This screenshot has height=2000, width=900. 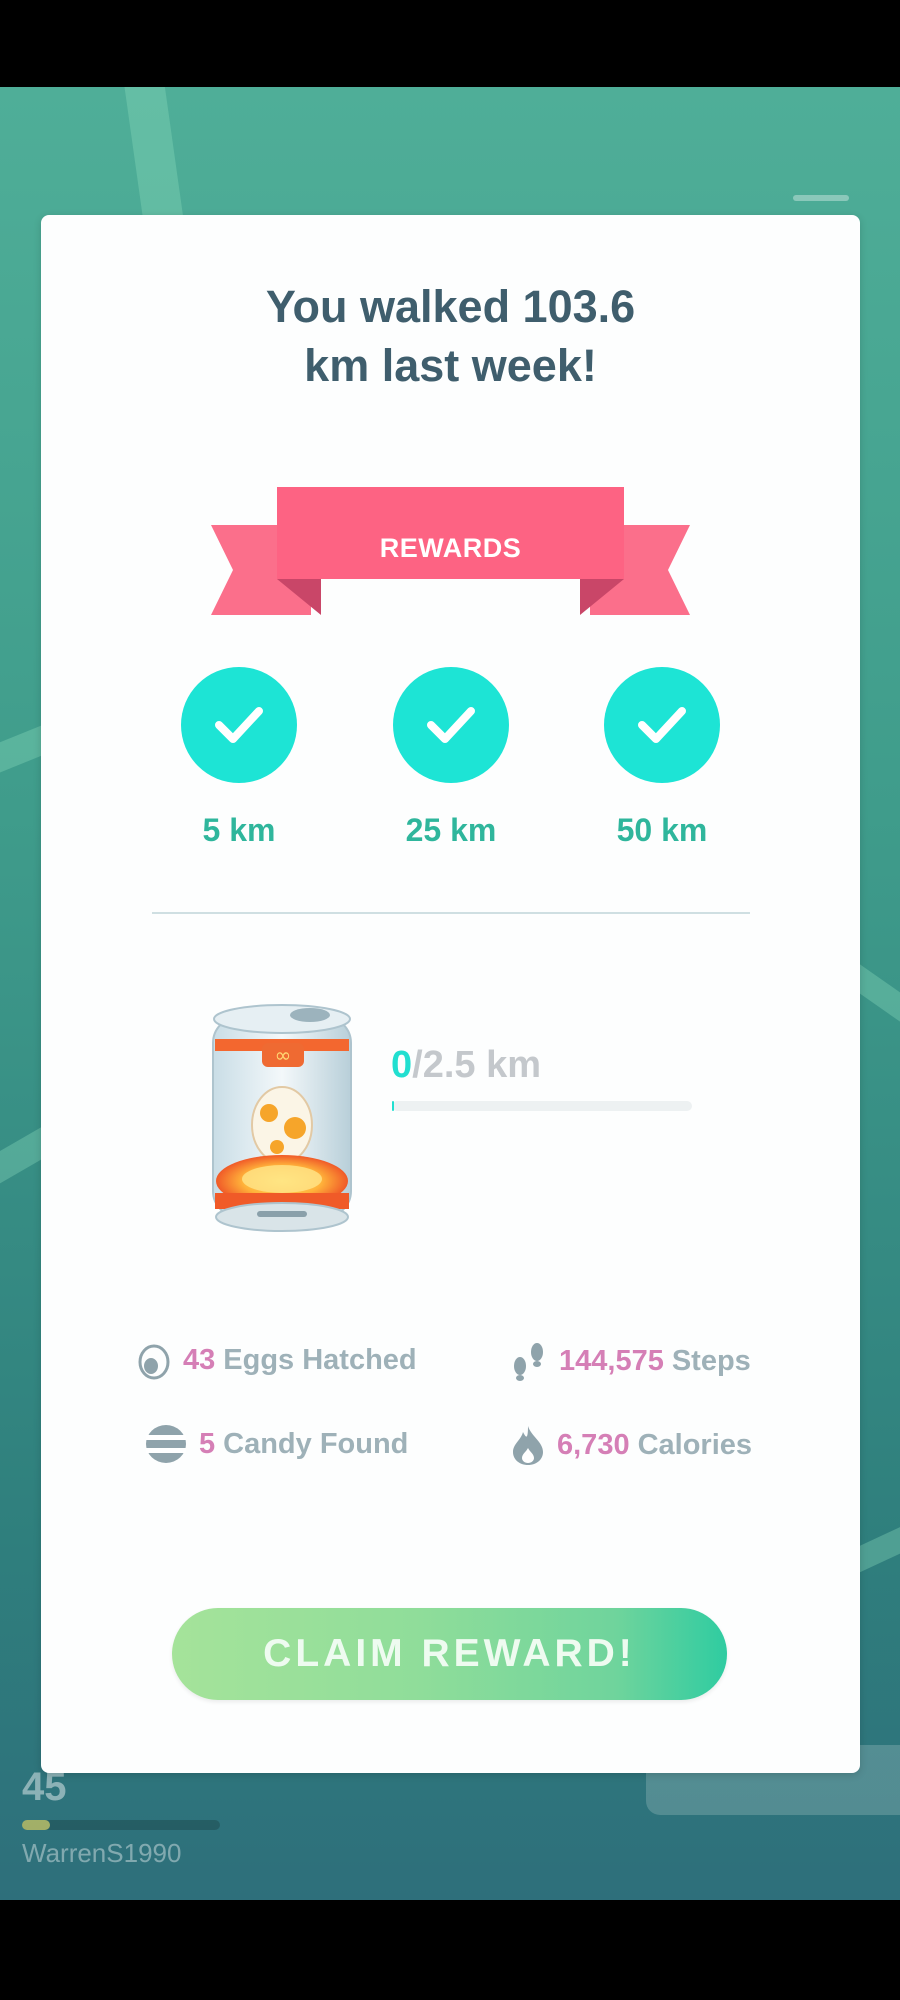 I want to click on navigation-bar-area, so click(x=450, y=1950).